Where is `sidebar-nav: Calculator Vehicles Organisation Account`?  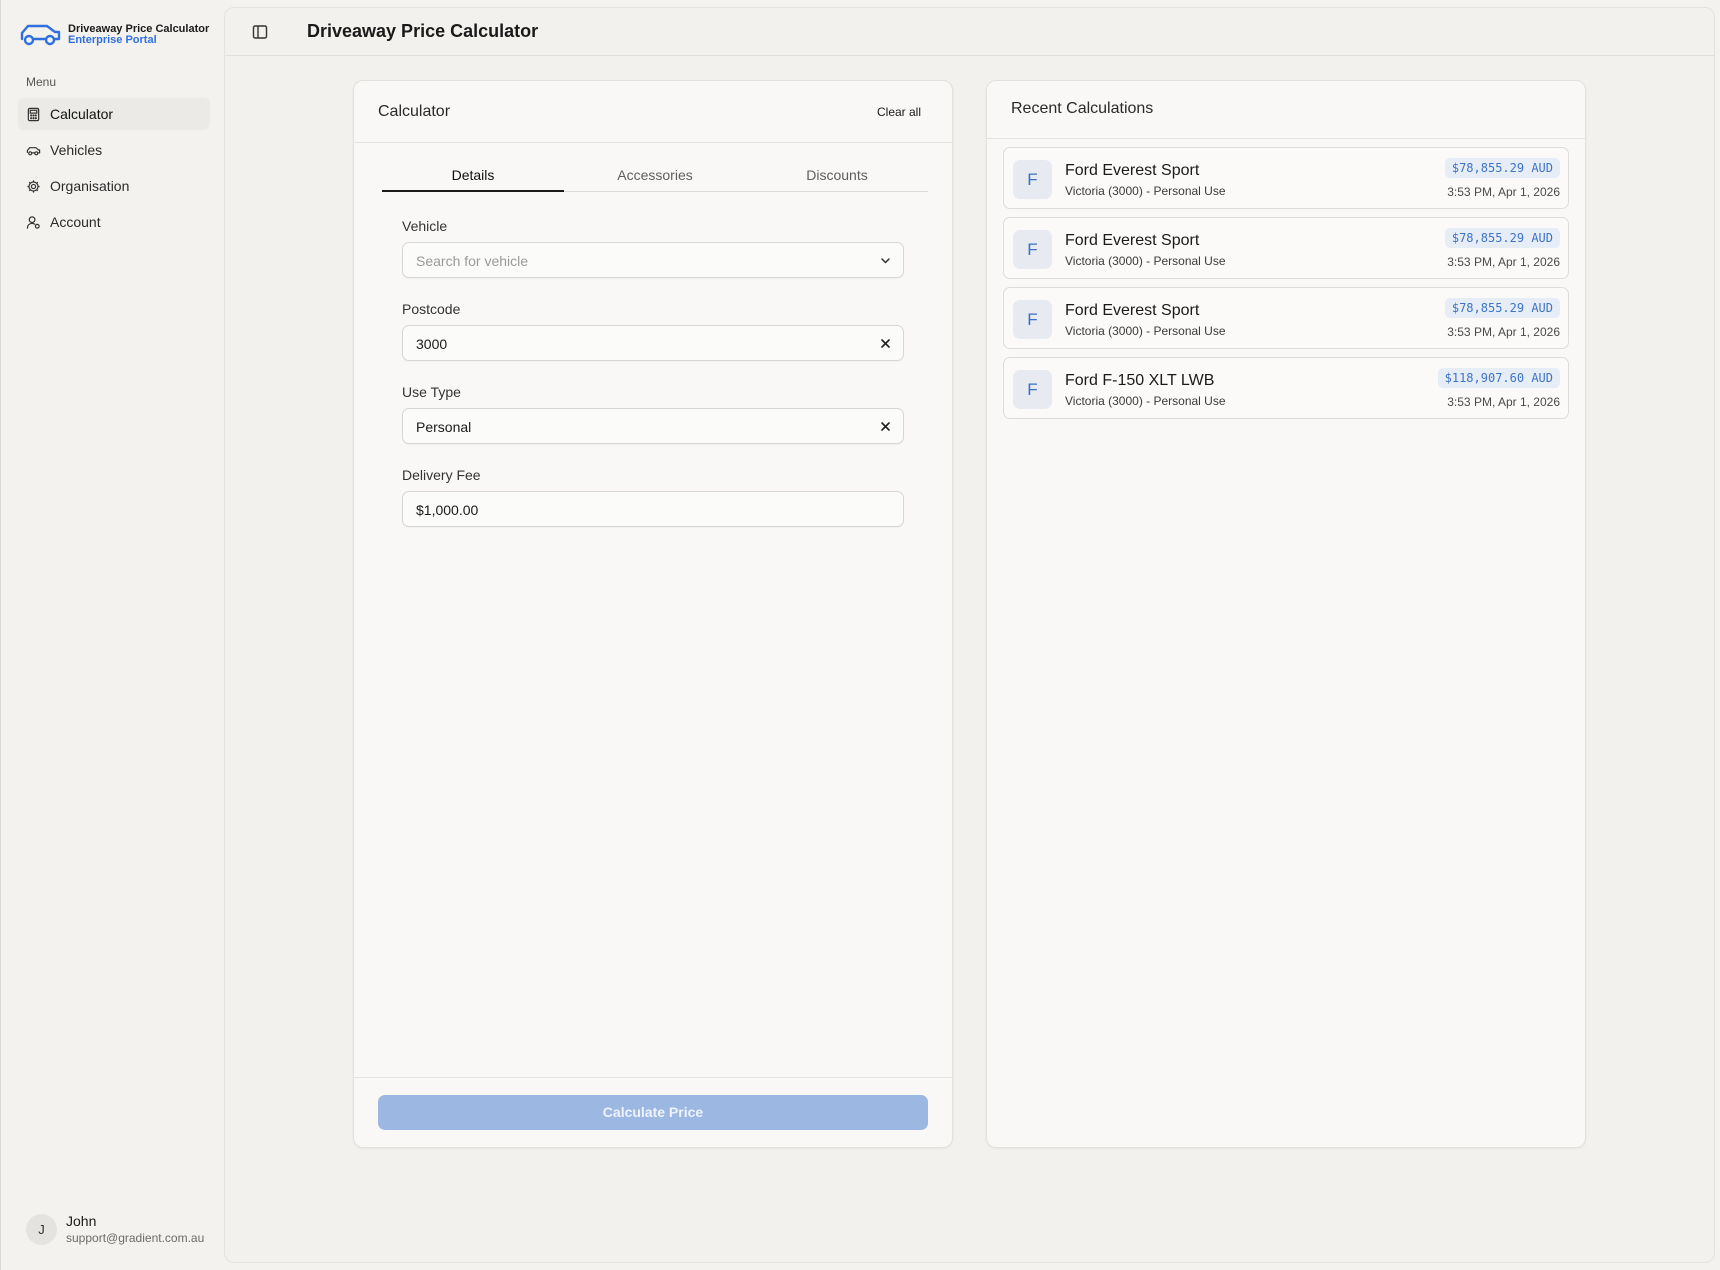 sidebar-nav: Calculator Vehicles Organisation Account is located at coordinates (114, 170).